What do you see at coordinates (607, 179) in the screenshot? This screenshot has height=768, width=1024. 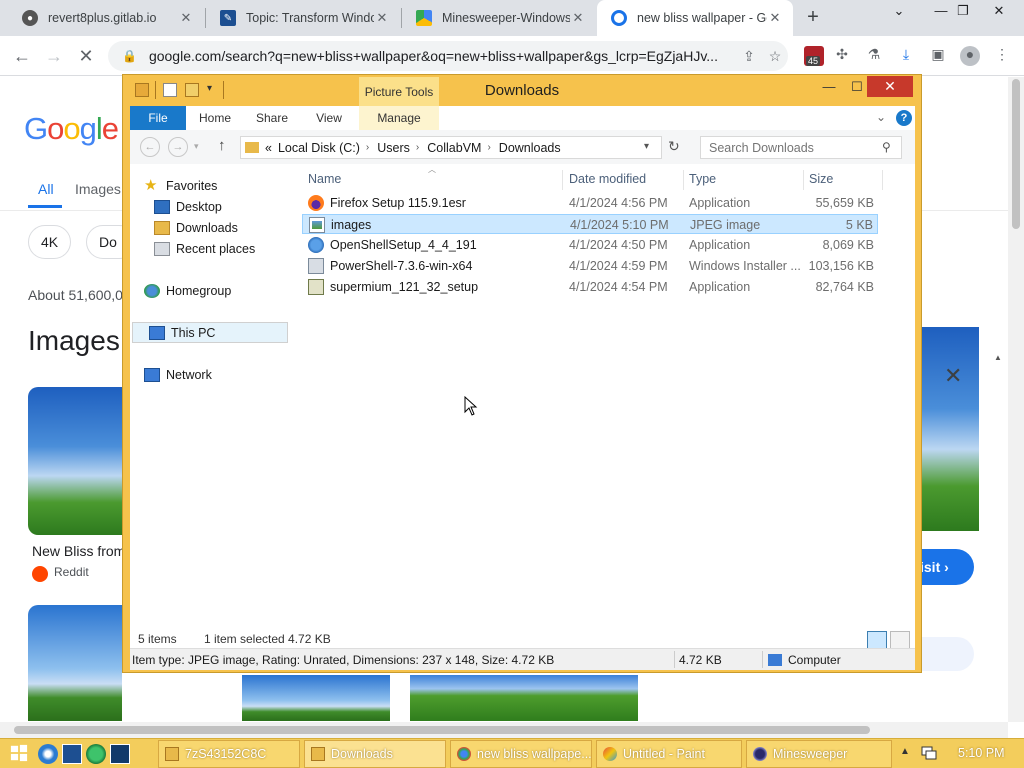 I see `column-header-date: Date modified` at bounding box center [607, 179].